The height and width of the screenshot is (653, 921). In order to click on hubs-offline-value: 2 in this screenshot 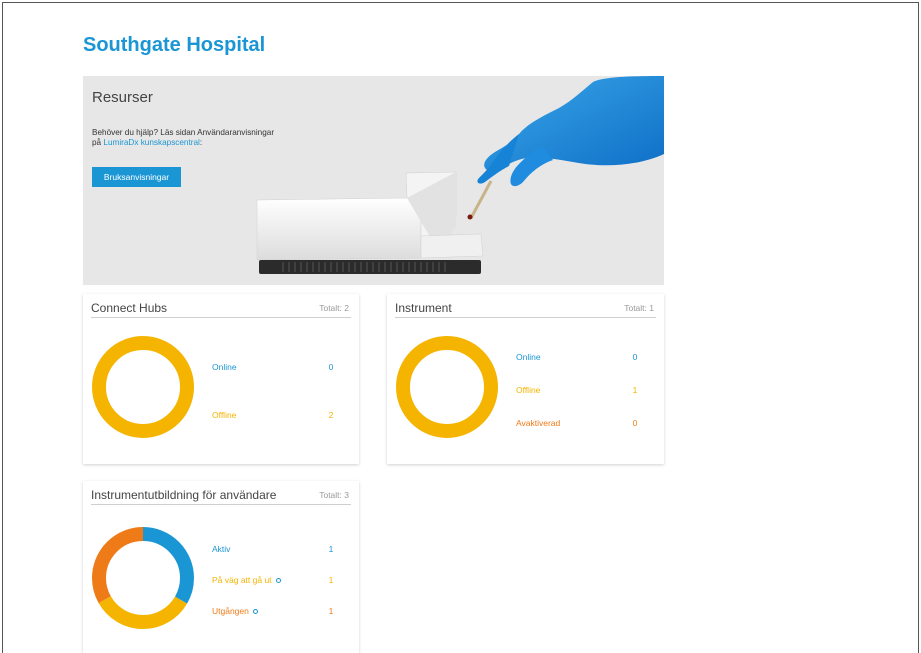, I will do `click(331, 415)`.